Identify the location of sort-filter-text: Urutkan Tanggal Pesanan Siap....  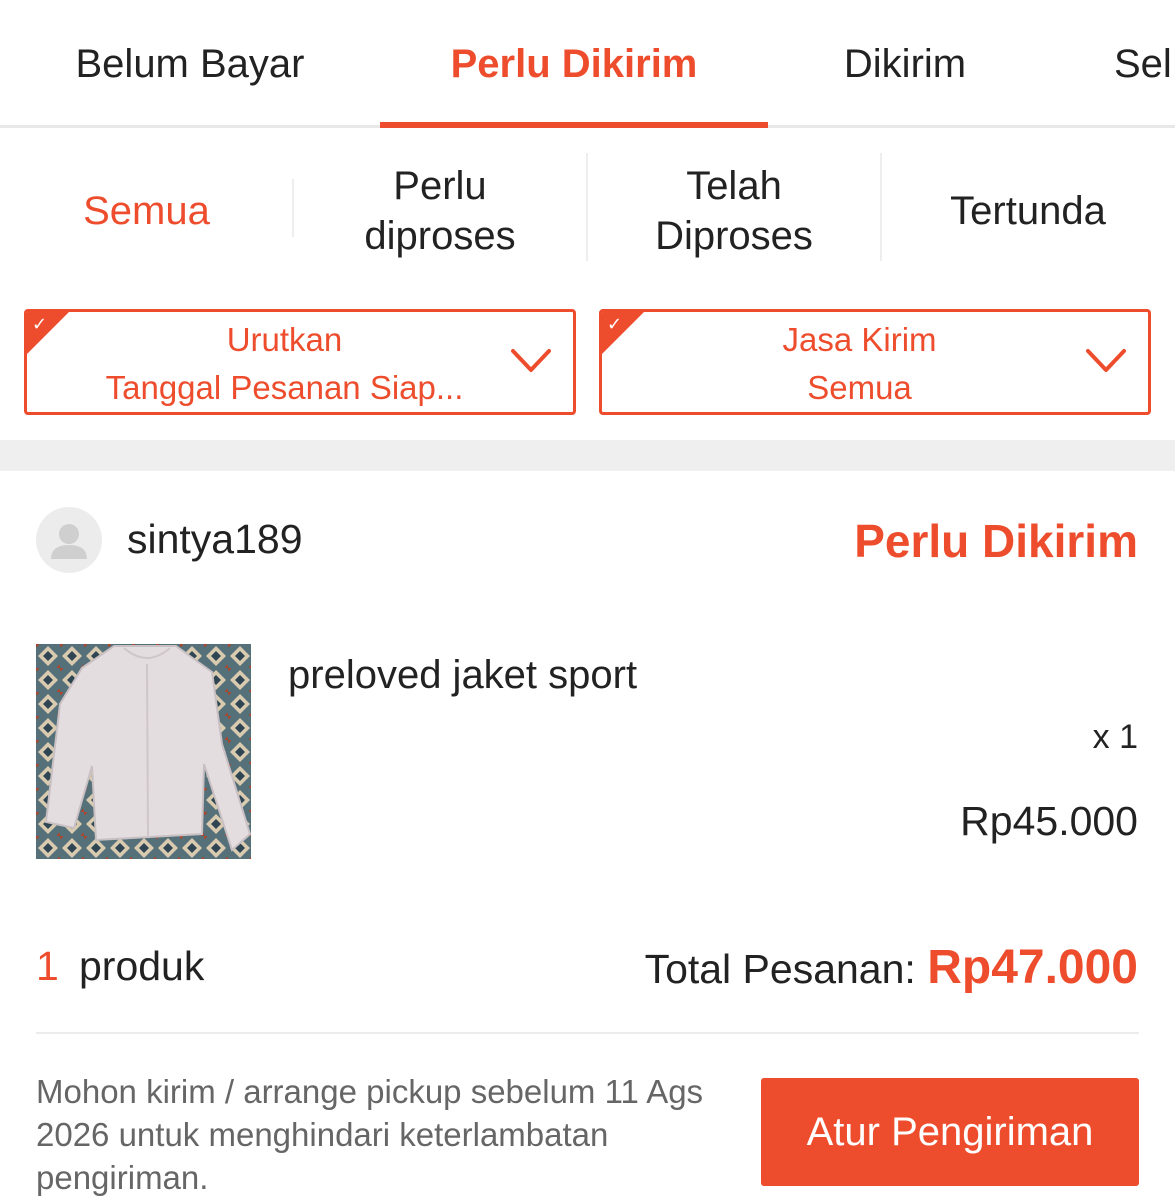
(284, 364).